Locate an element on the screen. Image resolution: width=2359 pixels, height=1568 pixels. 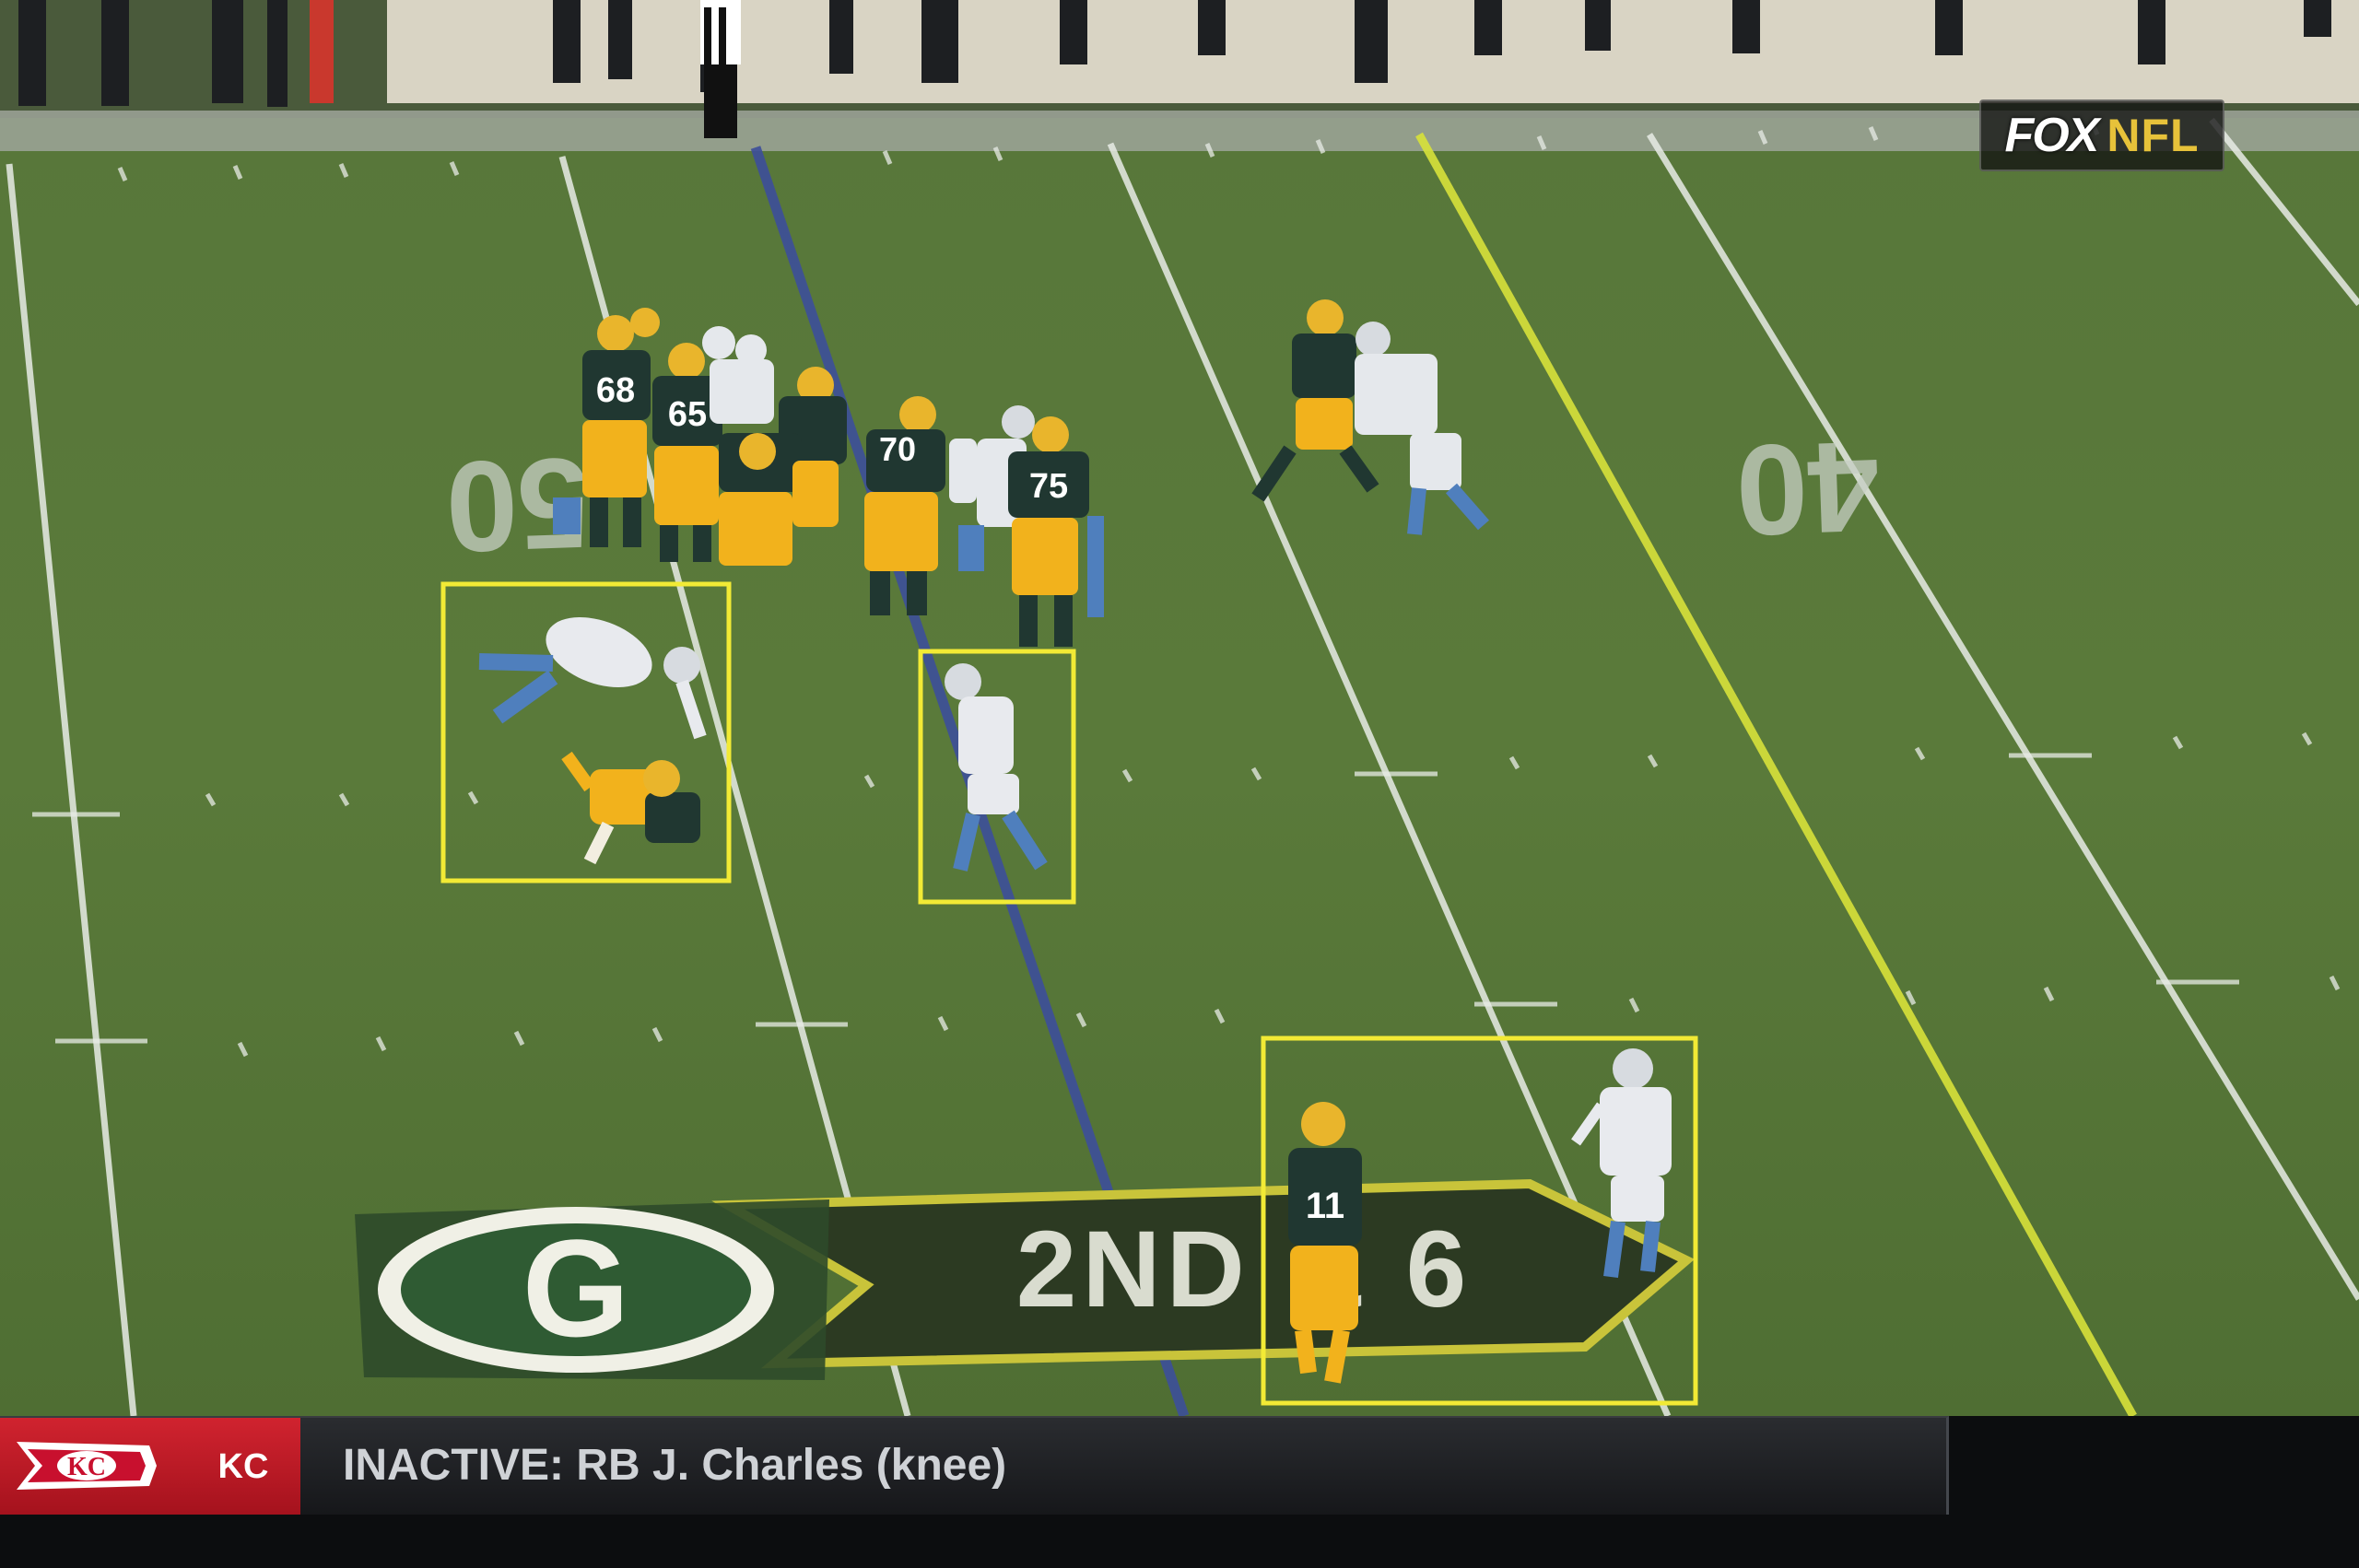
news-ticker: KC KC INACTIVE: RB J. Charles (knee) is located at coordinates (1179, 1492).